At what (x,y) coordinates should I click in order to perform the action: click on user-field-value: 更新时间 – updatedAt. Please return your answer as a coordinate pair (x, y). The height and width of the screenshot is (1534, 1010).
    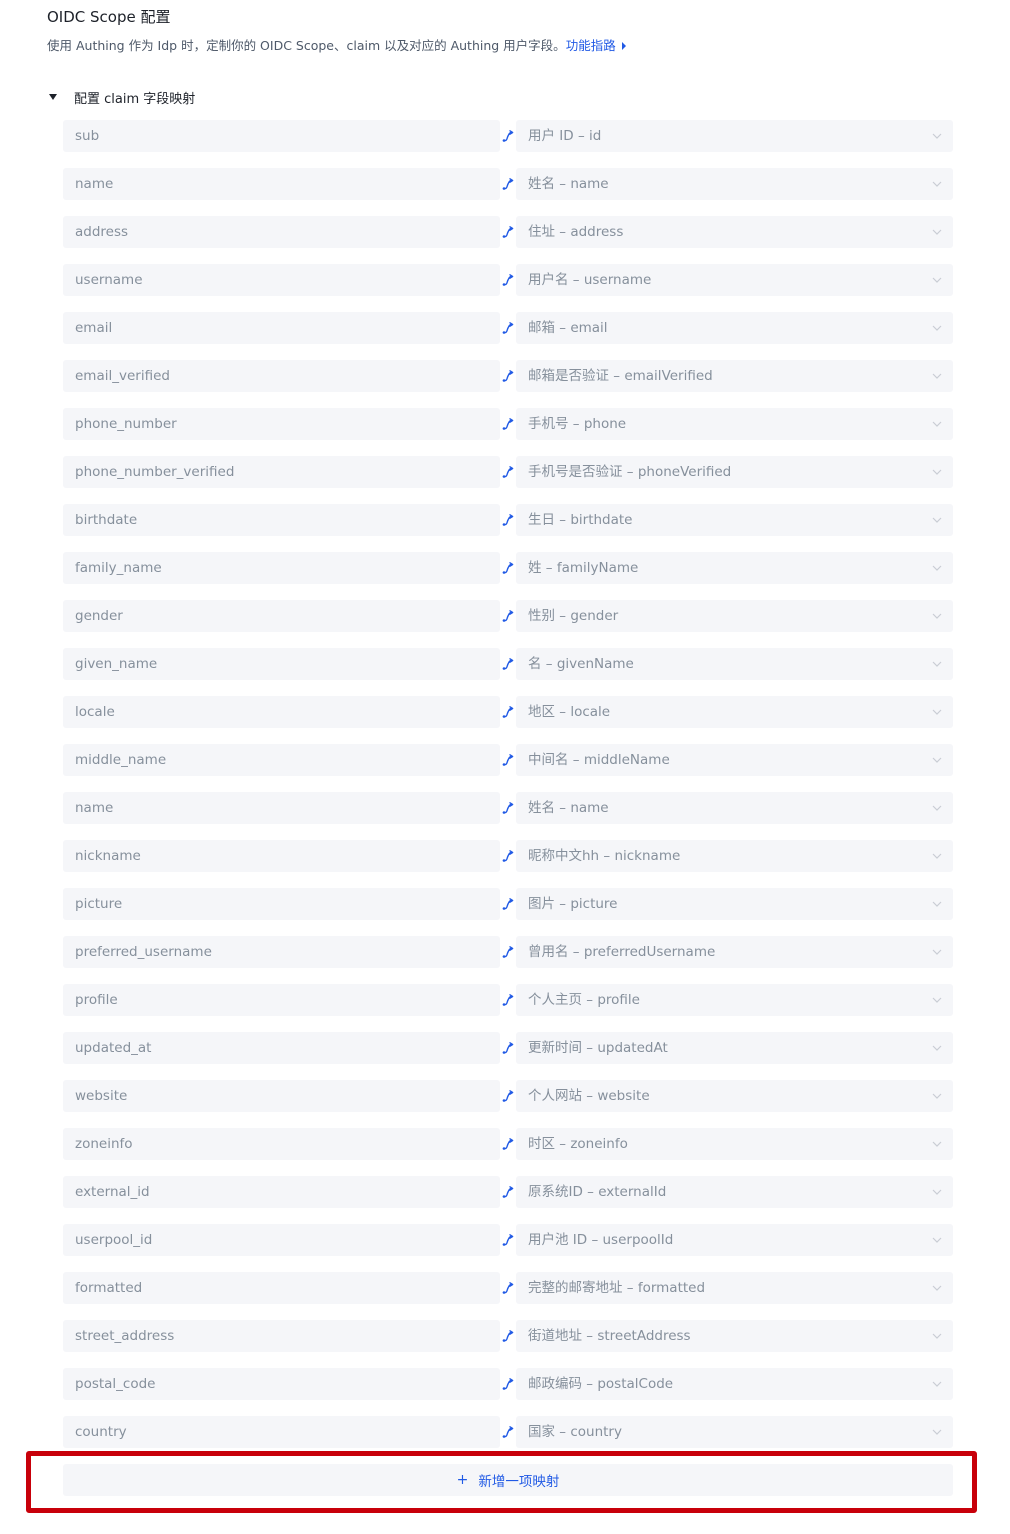
    Looking at the image, I should click on (598, 1048).